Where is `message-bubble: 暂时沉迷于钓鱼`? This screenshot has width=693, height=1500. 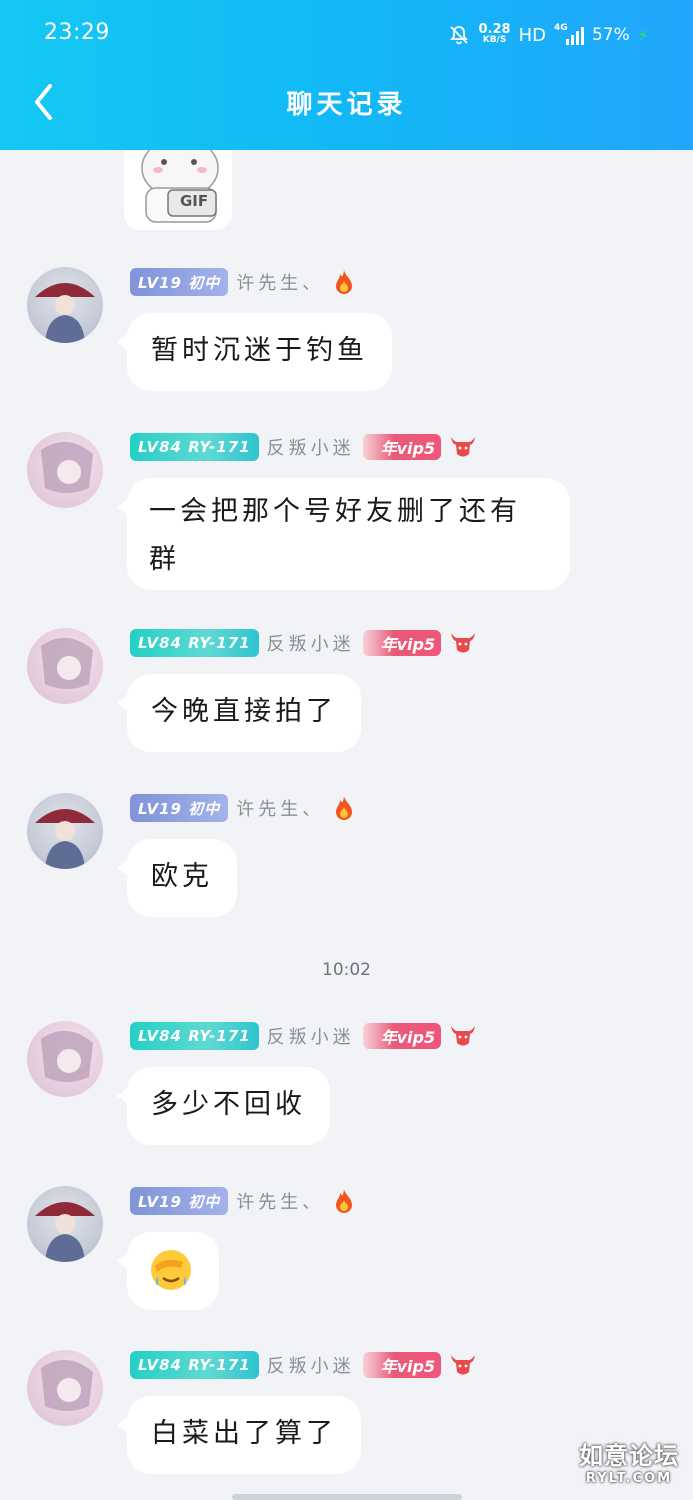
message-bubble: 暂时沉迷于钓鱼 is located at coordinates (254, 352).